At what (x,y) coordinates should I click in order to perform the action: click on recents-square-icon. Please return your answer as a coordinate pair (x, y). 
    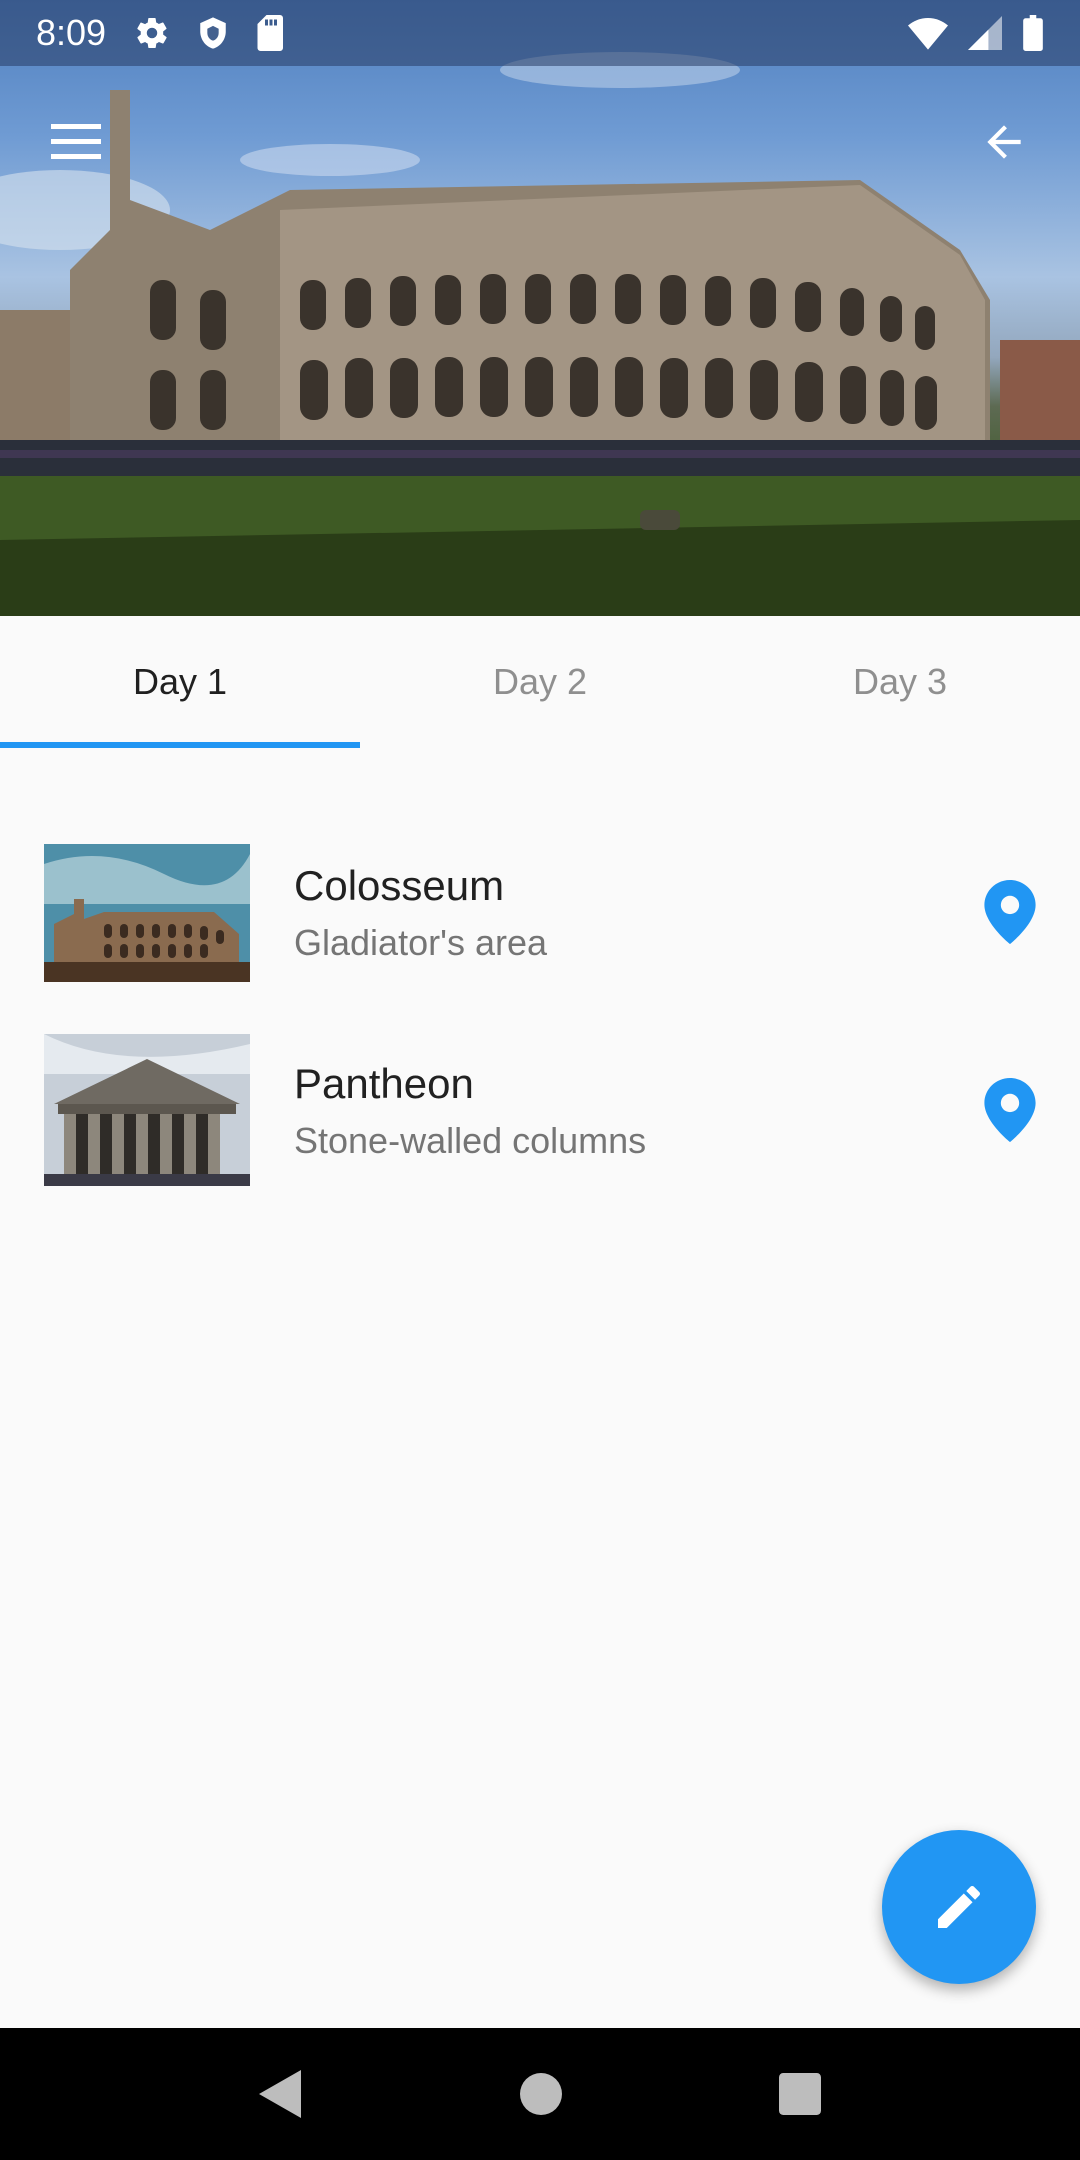
    Looking at the image, I should click on (800, 2094).